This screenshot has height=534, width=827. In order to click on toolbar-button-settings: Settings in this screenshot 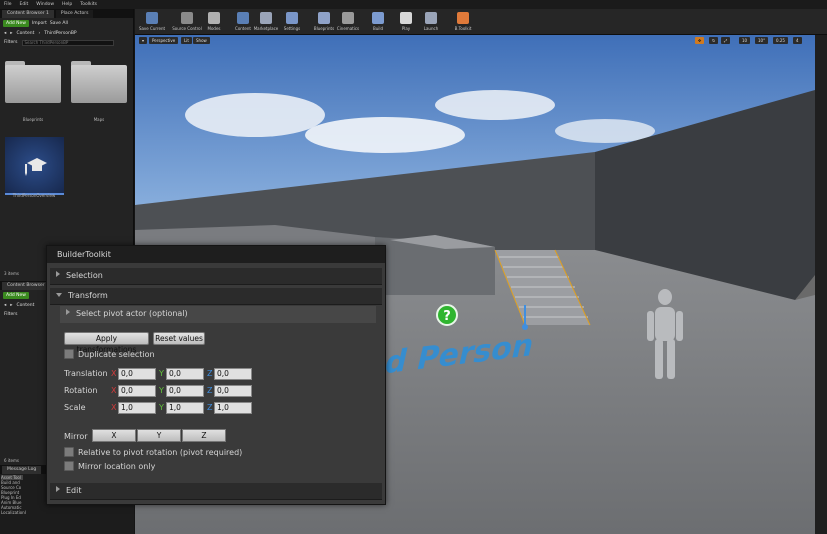, I will do `click(292, 22)`.